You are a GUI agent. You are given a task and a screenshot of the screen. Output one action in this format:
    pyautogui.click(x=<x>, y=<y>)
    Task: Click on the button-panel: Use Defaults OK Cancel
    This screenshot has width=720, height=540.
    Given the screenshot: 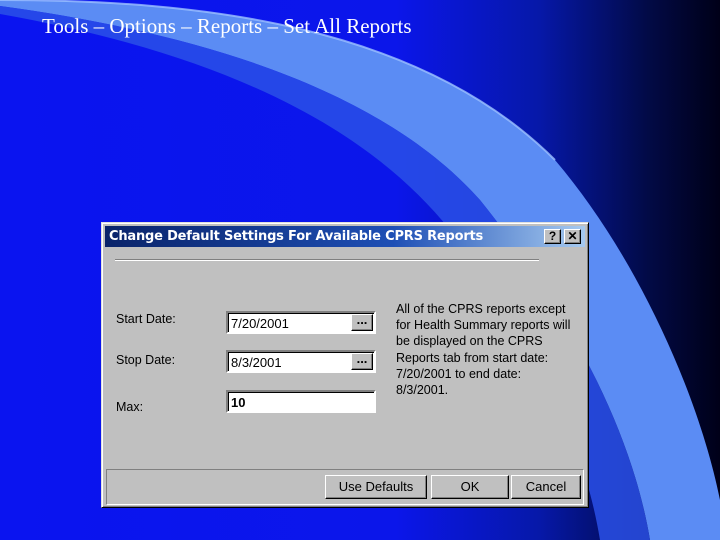 What is the action you would take?
    pyautogui.click(x=345, y=487)
    